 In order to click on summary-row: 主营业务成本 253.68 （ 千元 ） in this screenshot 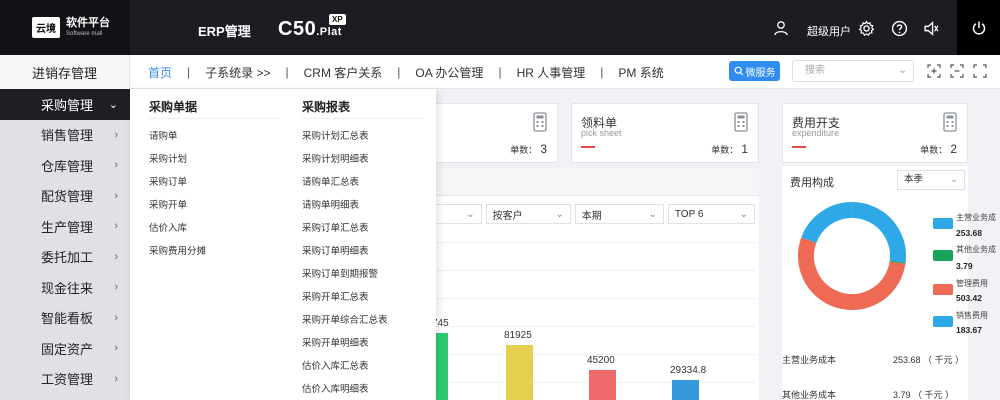, I will do `click(873, 360)`.